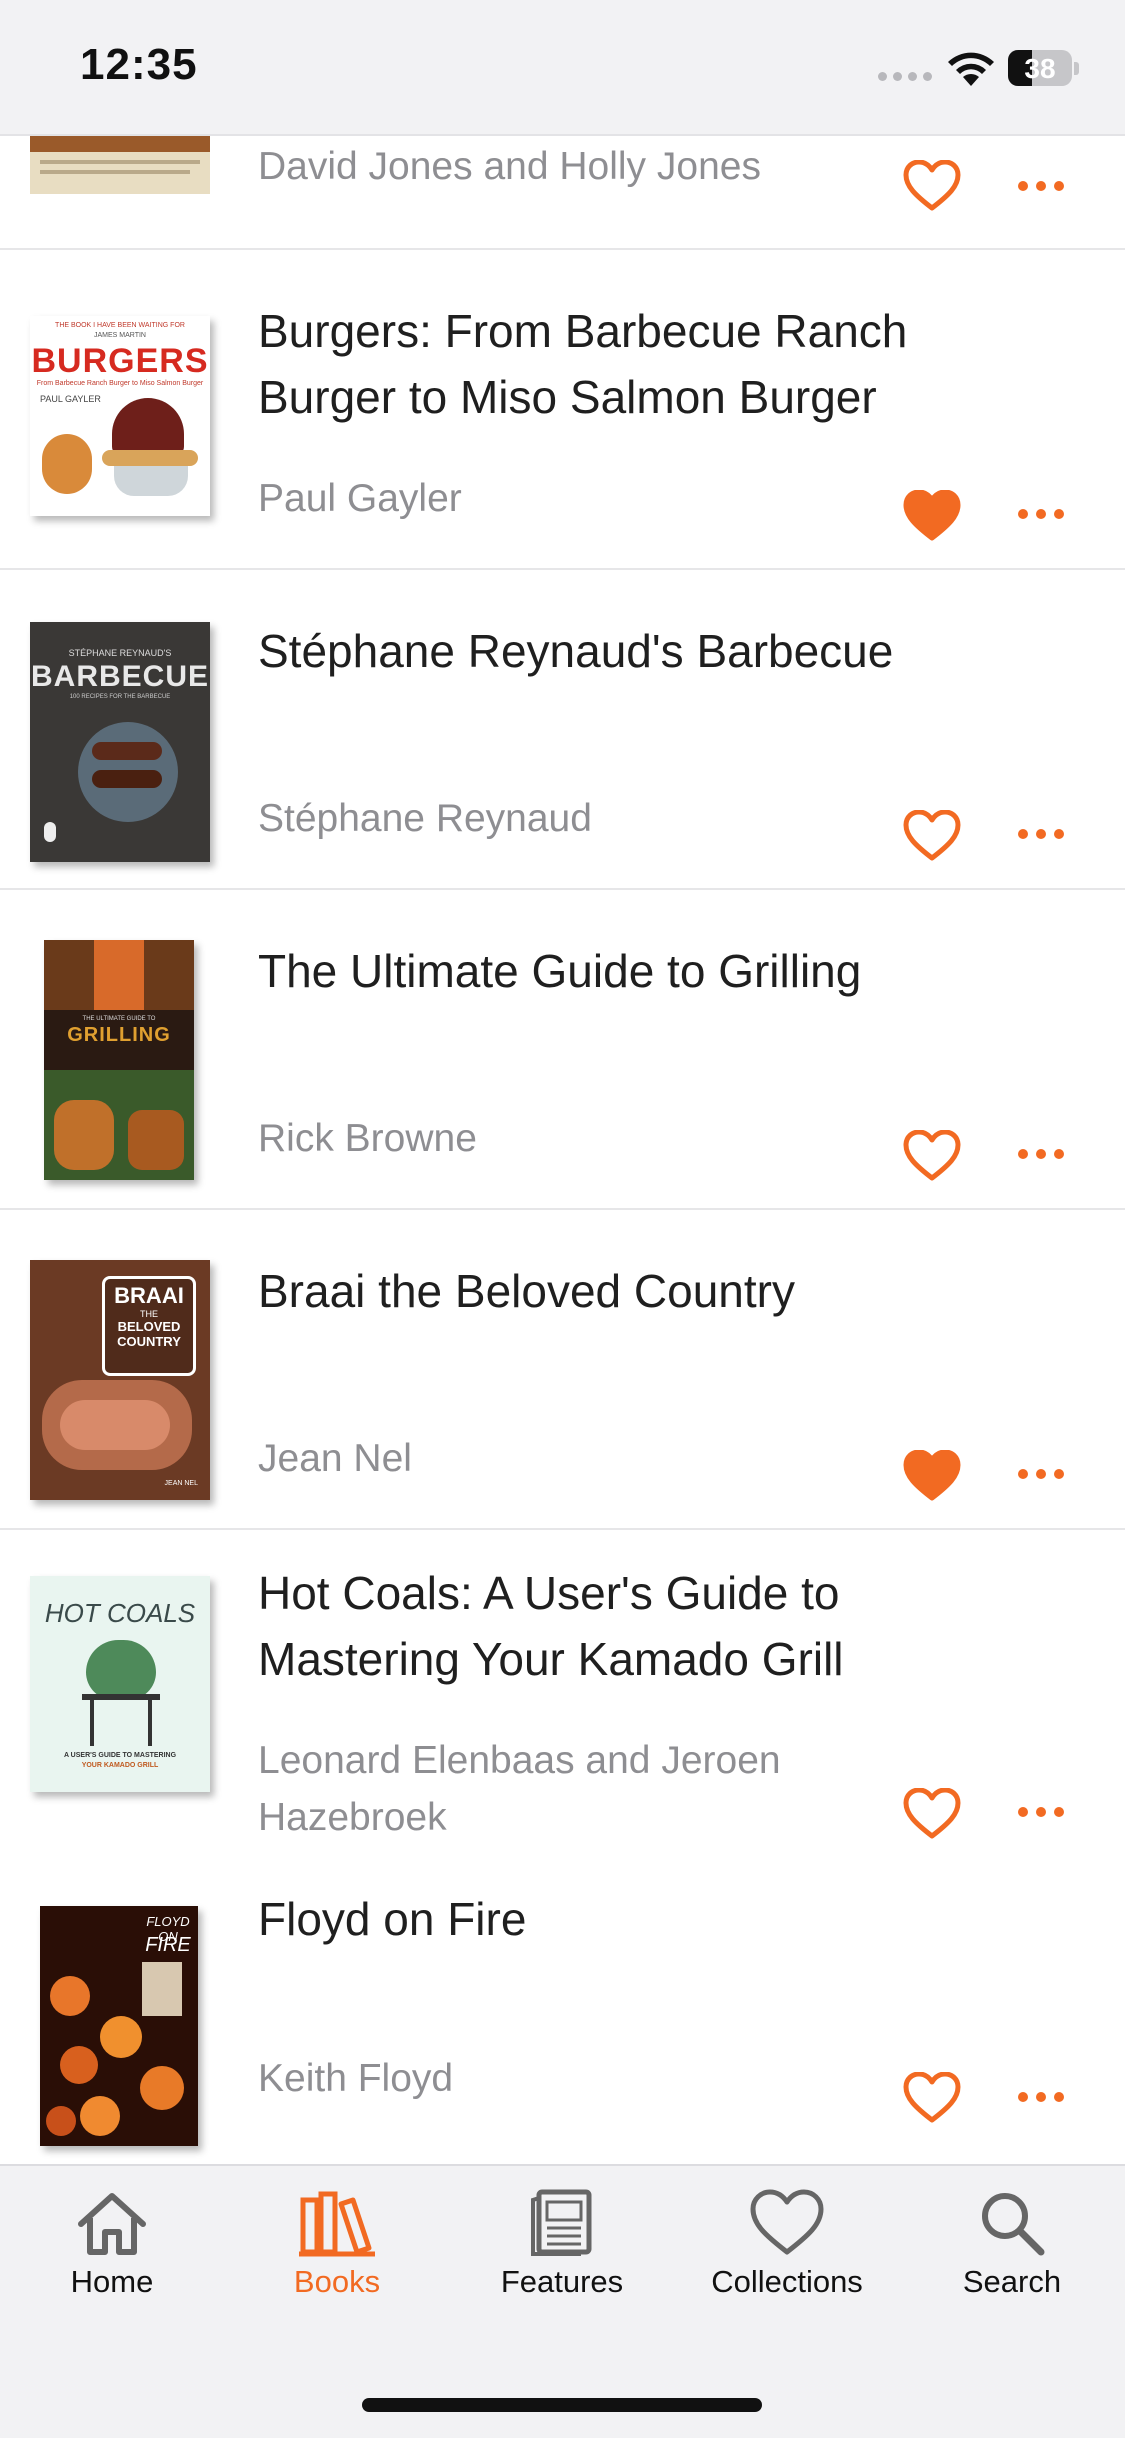  I want to click on tab-features: Features, so click(562, 2244).